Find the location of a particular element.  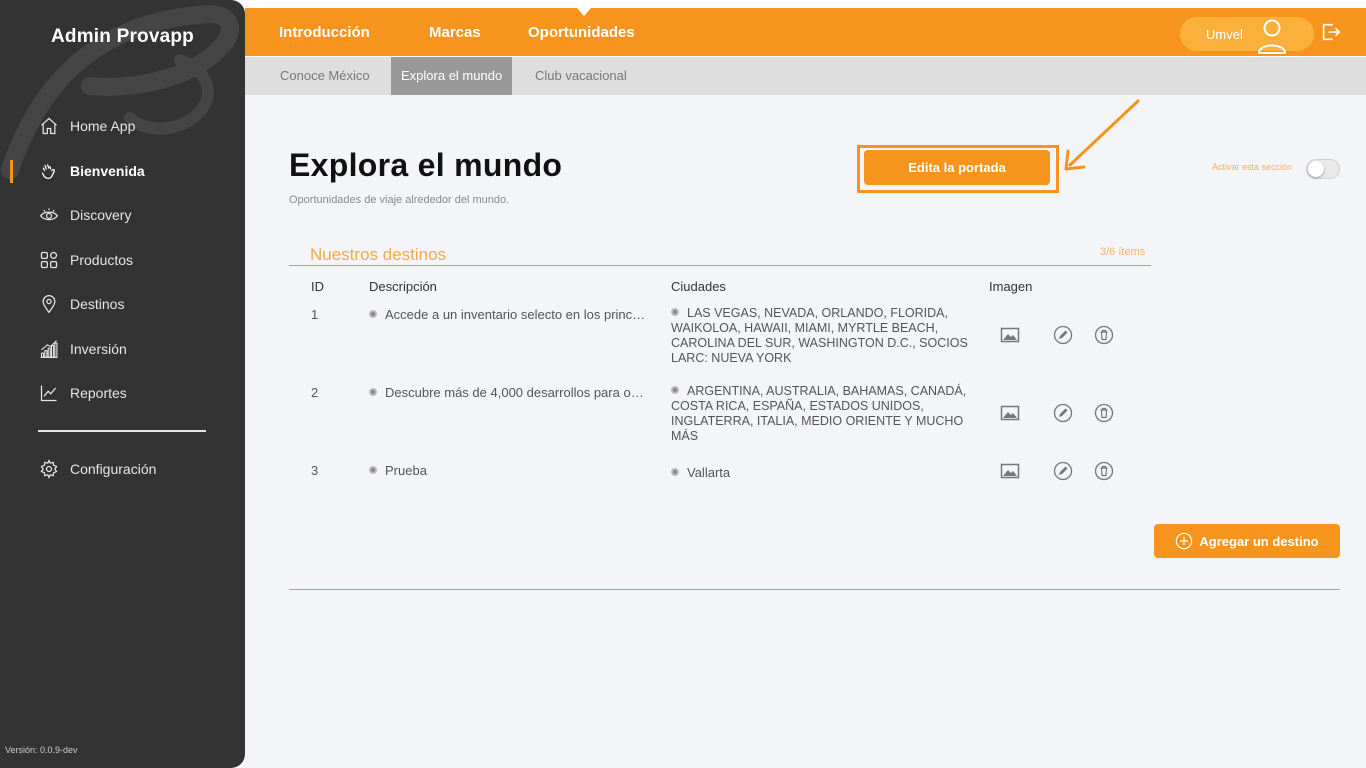

tab-marcas: Marcas is located at coordinates (455, 32).